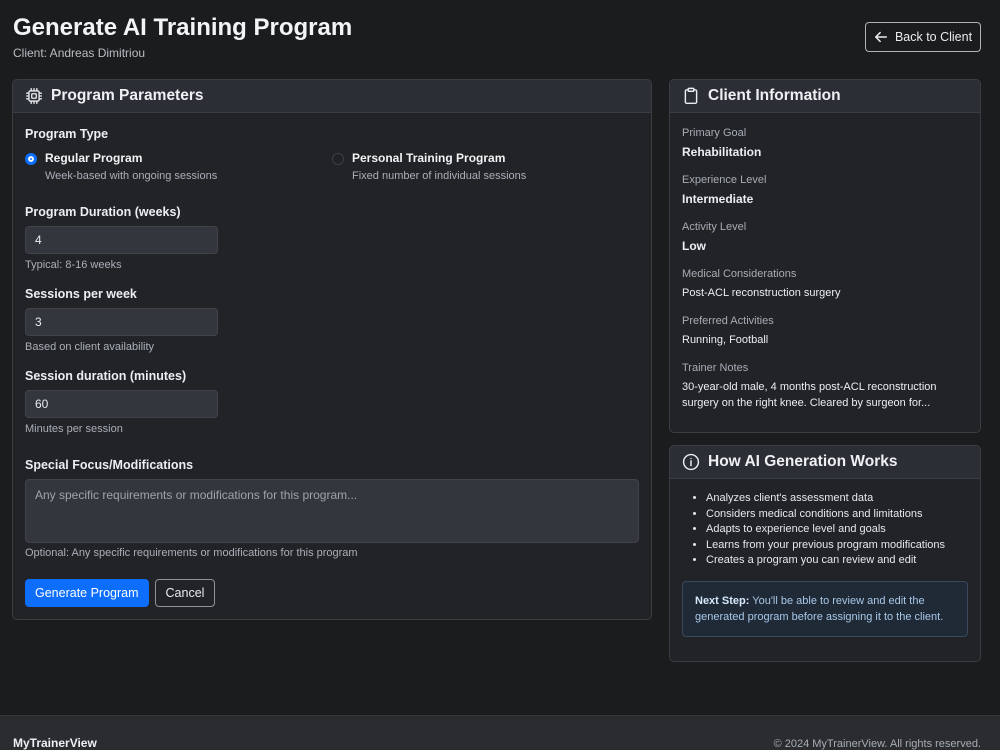  I want to click on duration-label: Program Duration (weeks), so click(103, 212).